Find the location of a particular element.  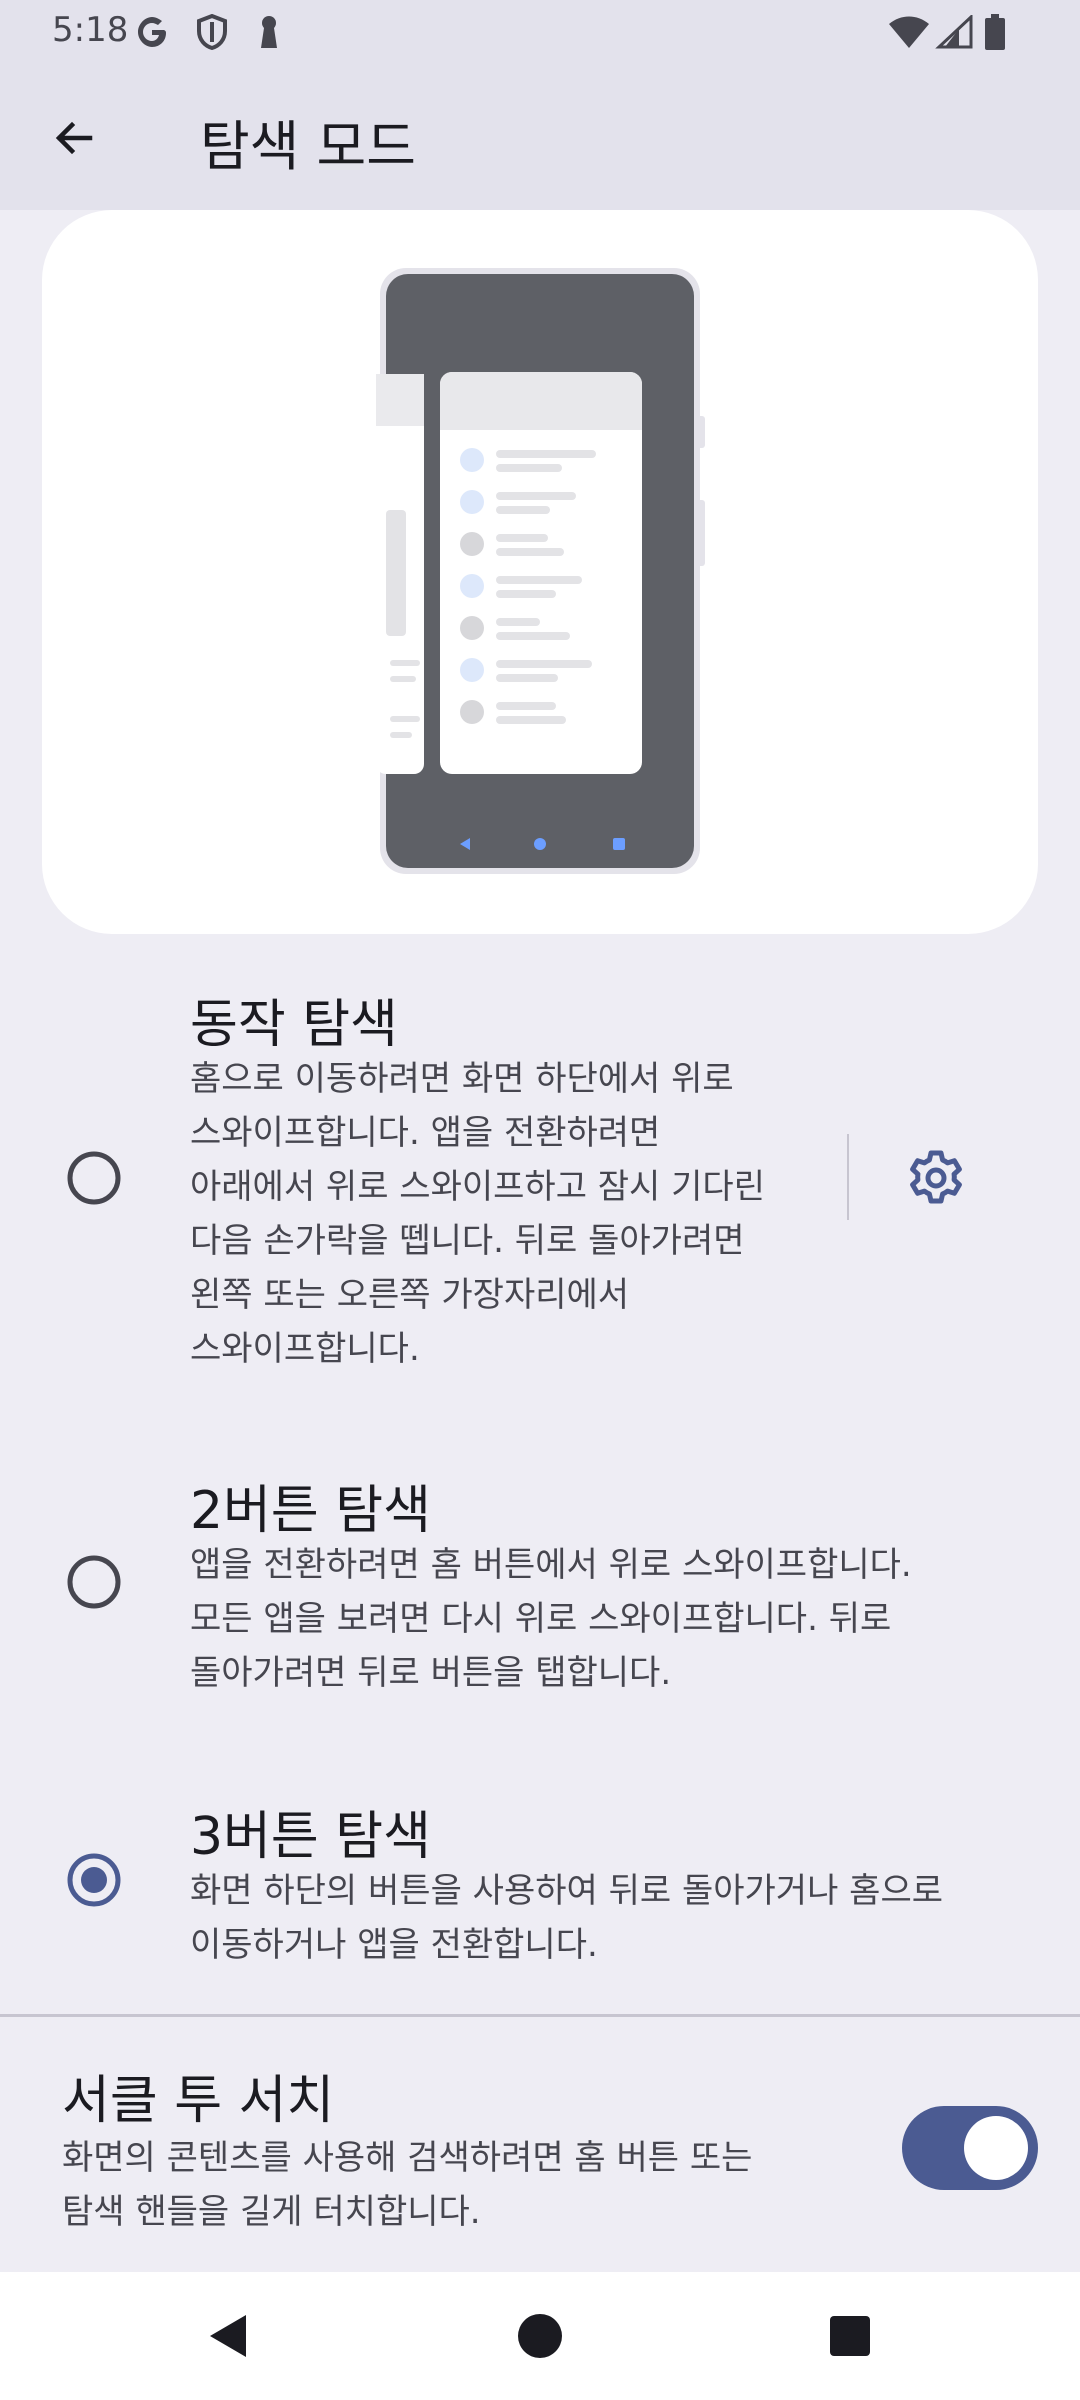

circle-to-search-toggle is located at coordinates (970, 2148).